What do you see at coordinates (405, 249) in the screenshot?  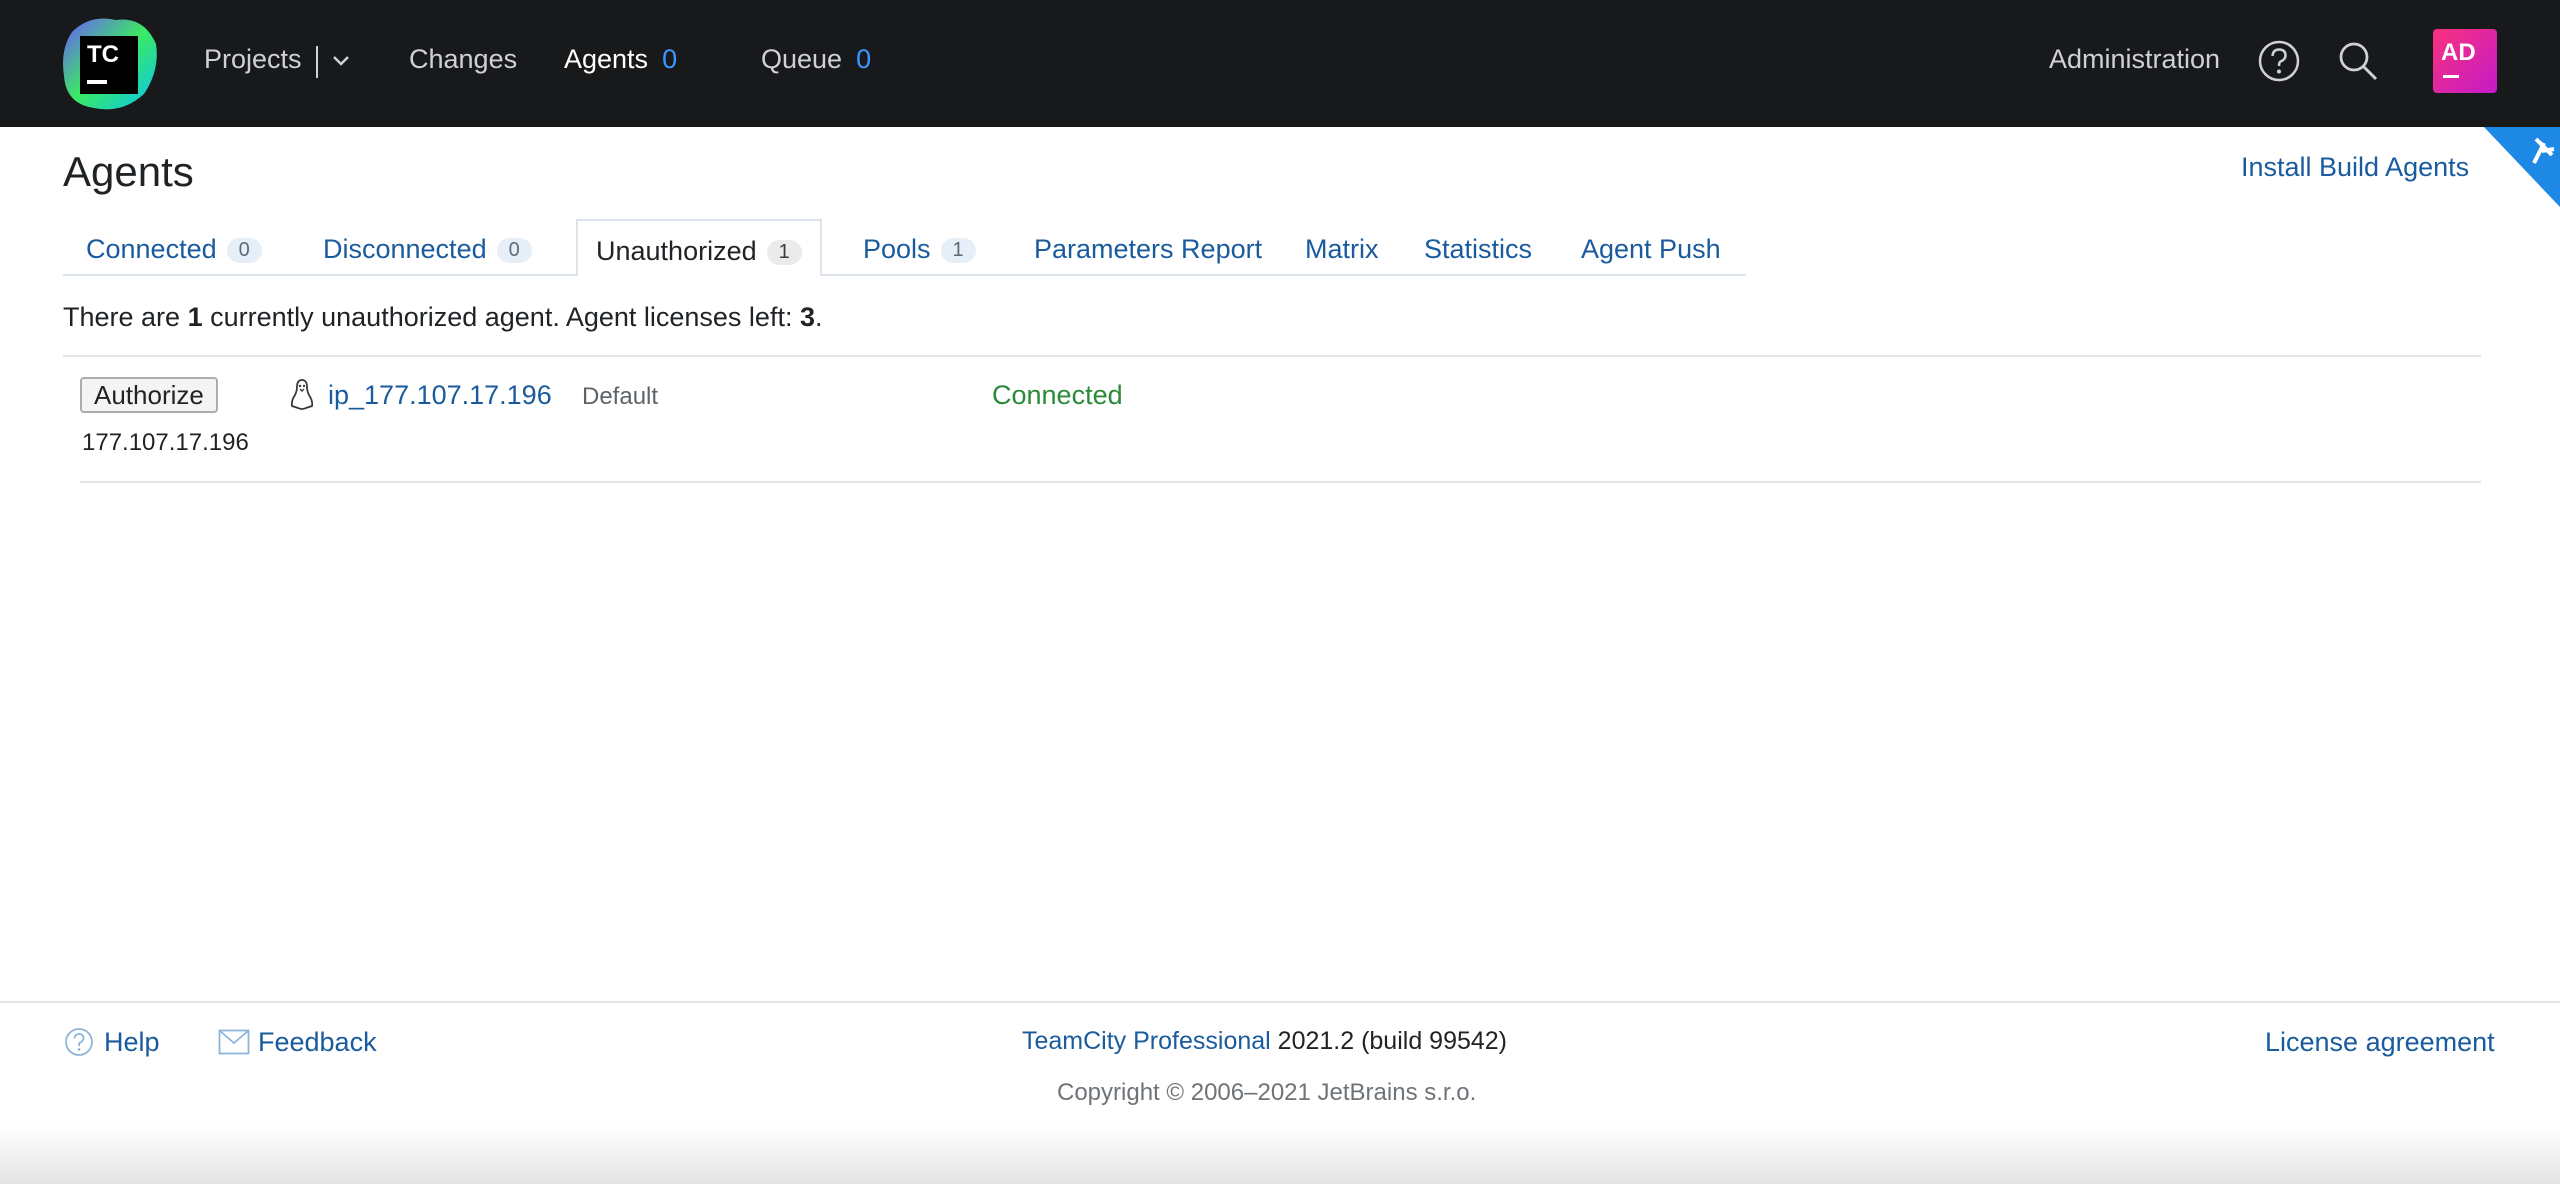 I see `tab-label: Disconnected` at bounding box center [405, 249].